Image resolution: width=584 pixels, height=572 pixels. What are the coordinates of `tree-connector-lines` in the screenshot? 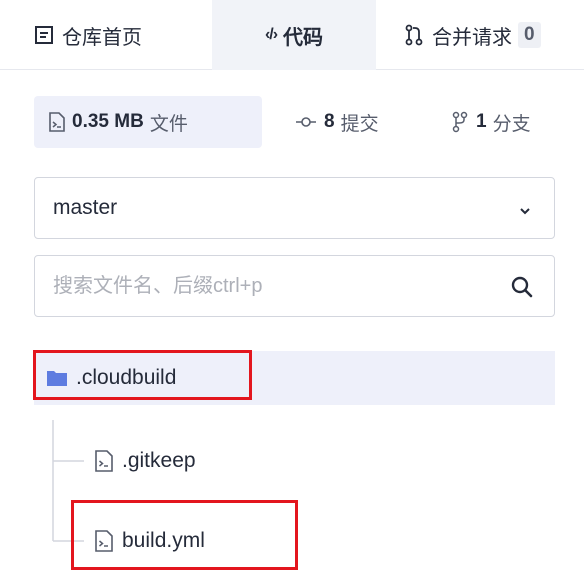 It's located at (68, 481).